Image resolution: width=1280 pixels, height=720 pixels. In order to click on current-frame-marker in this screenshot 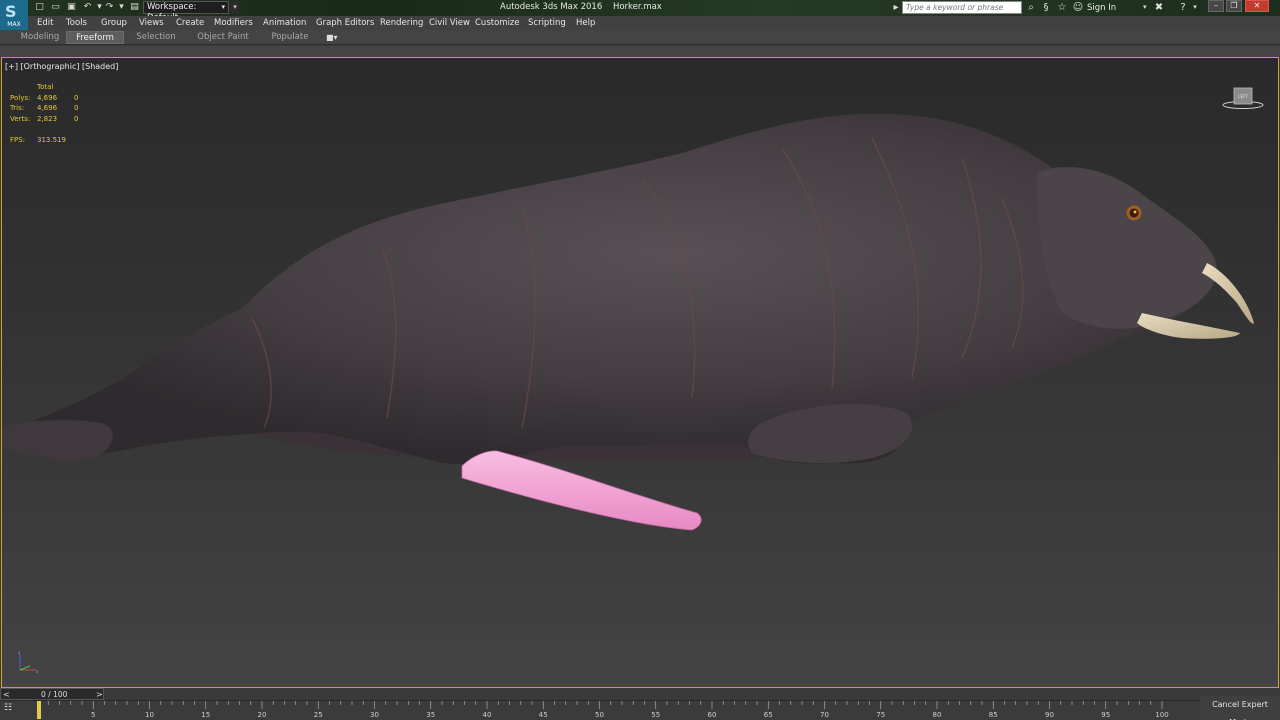, I will do `click(39, 710)`.